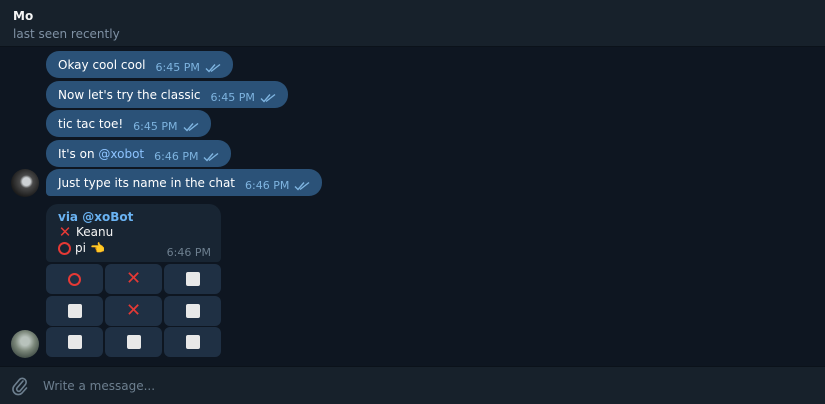 The width and height of the screenshot is (825, 404). I want to click on message-bubble: Just type its name in the chat 6:46 PM, so click(184, 182).